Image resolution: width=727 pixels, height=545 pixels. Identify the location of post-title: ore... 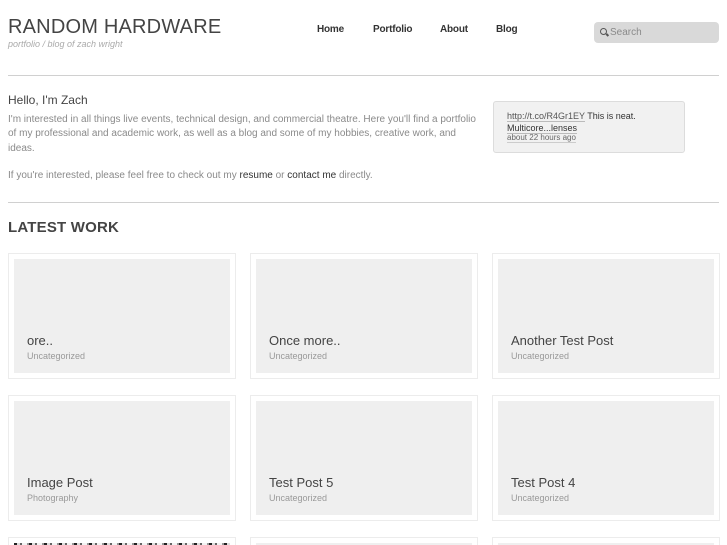
(40, 340).